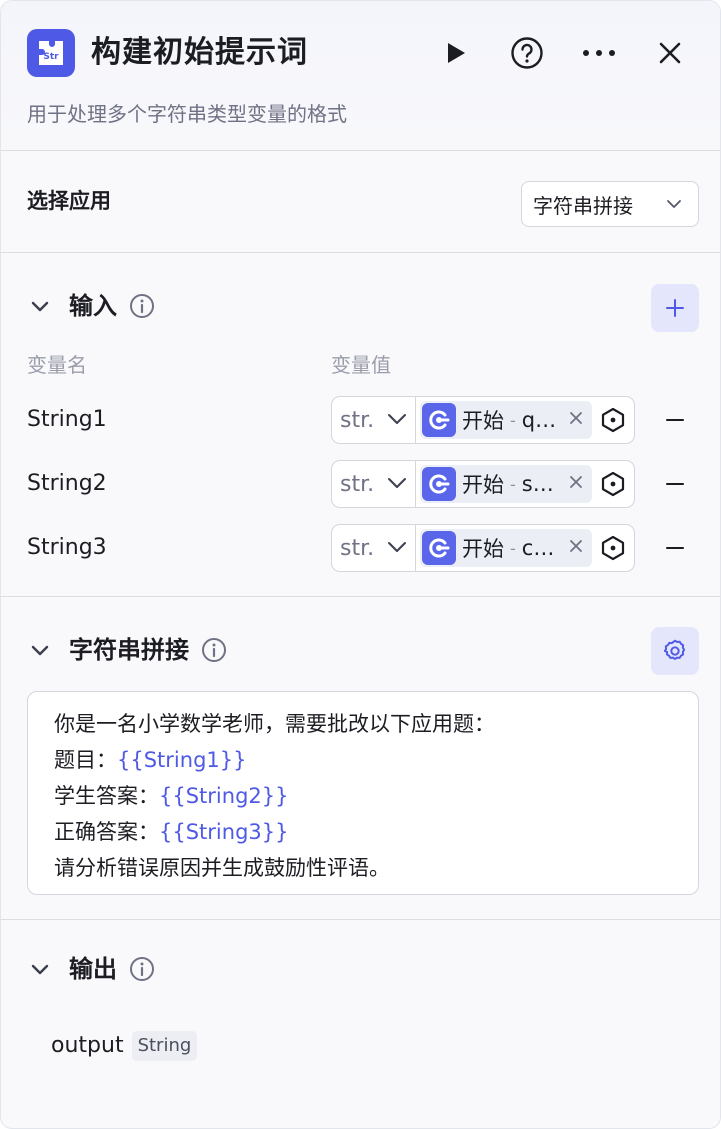  Describe the element at coordinates (57, 365) in the screenshot. I see `column-header-name: 变量名` at that location.